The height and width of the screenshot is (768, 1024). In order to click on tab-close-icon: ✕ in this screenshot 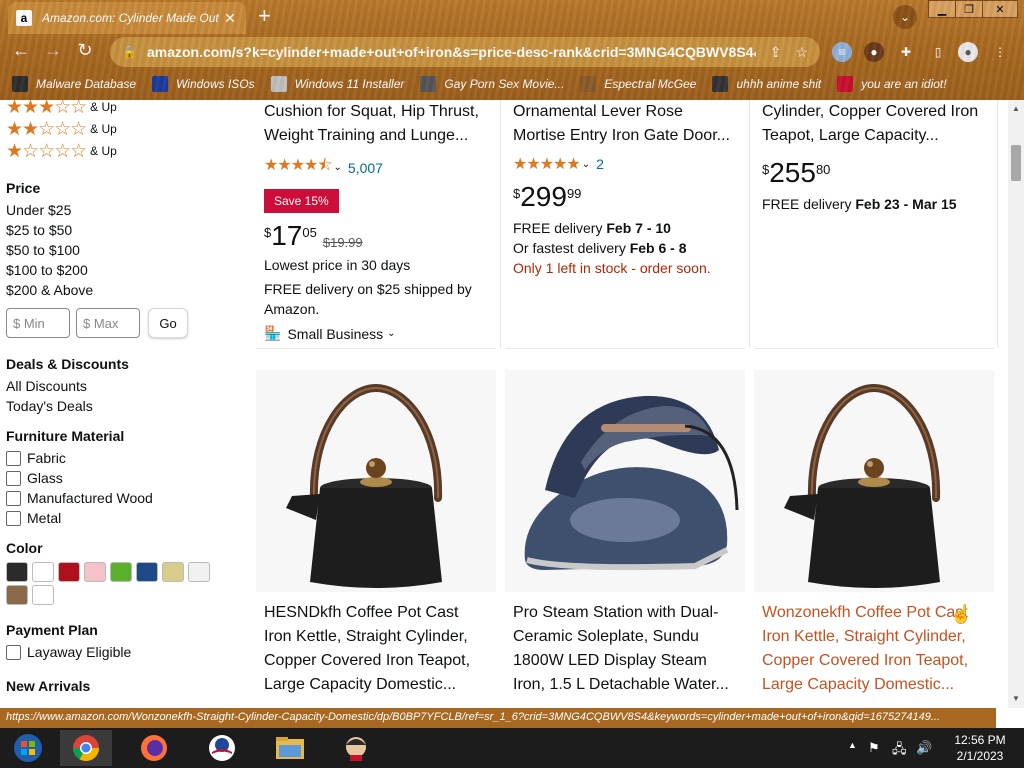, I will do `click(230, 18)`.